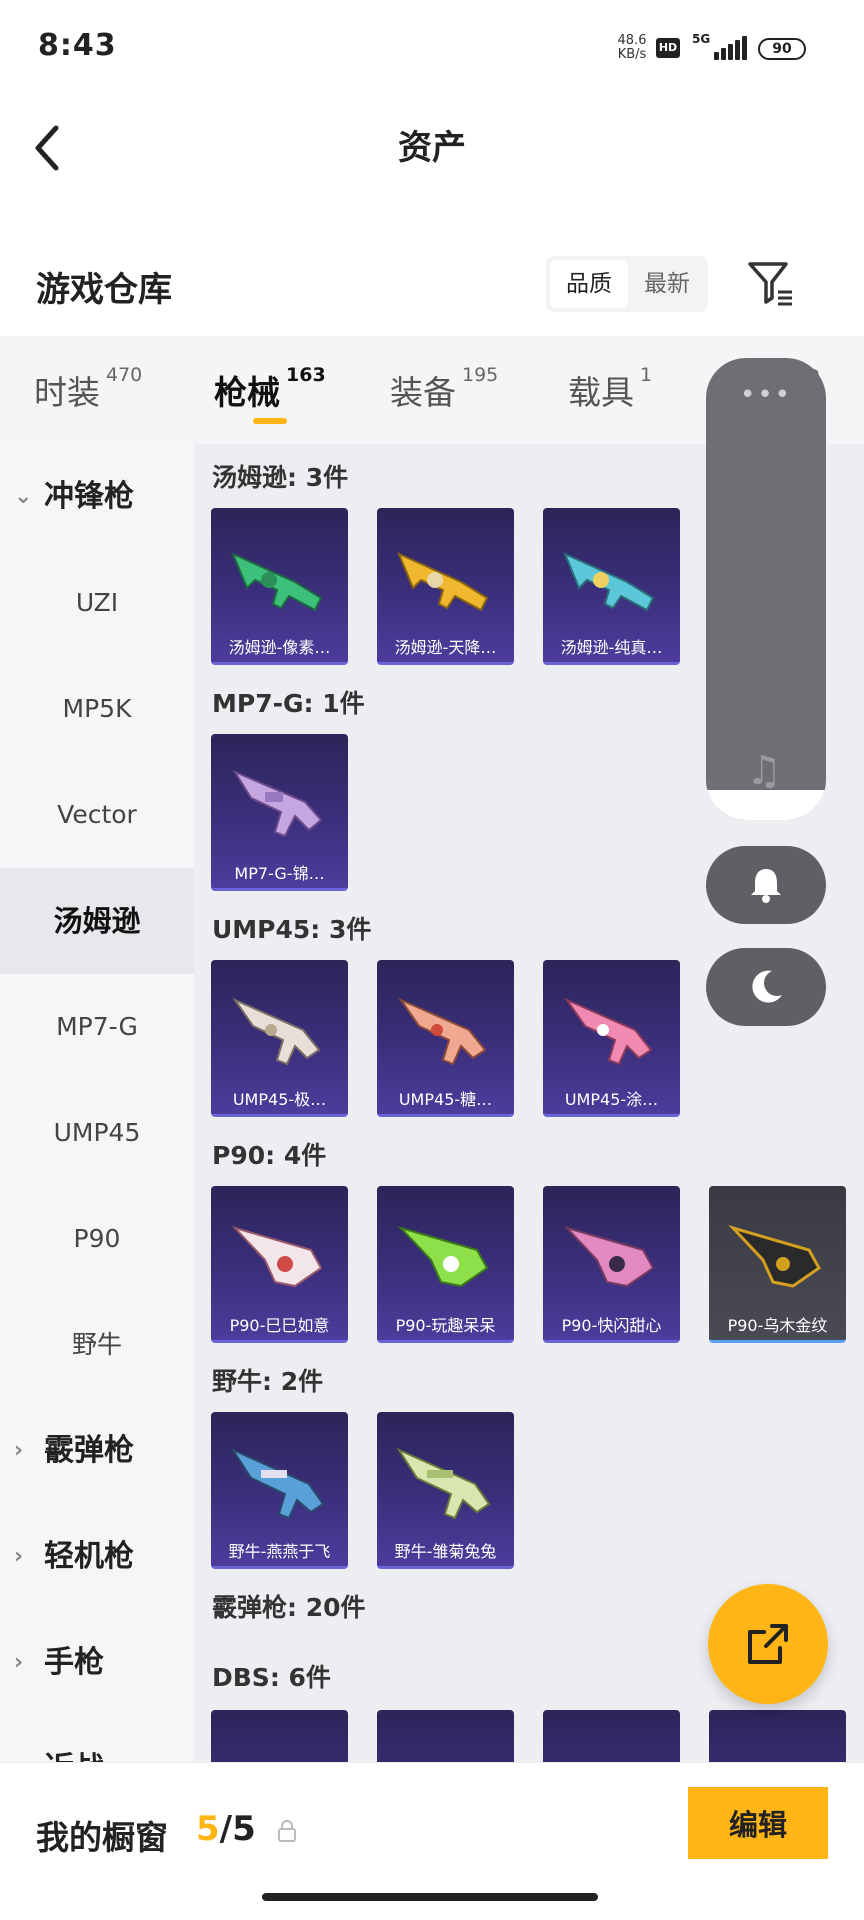 The height and width of the screenshot is (1920, 864). I want to click on sidebar-group-pistol: › 手枪, so click(97, 1663).